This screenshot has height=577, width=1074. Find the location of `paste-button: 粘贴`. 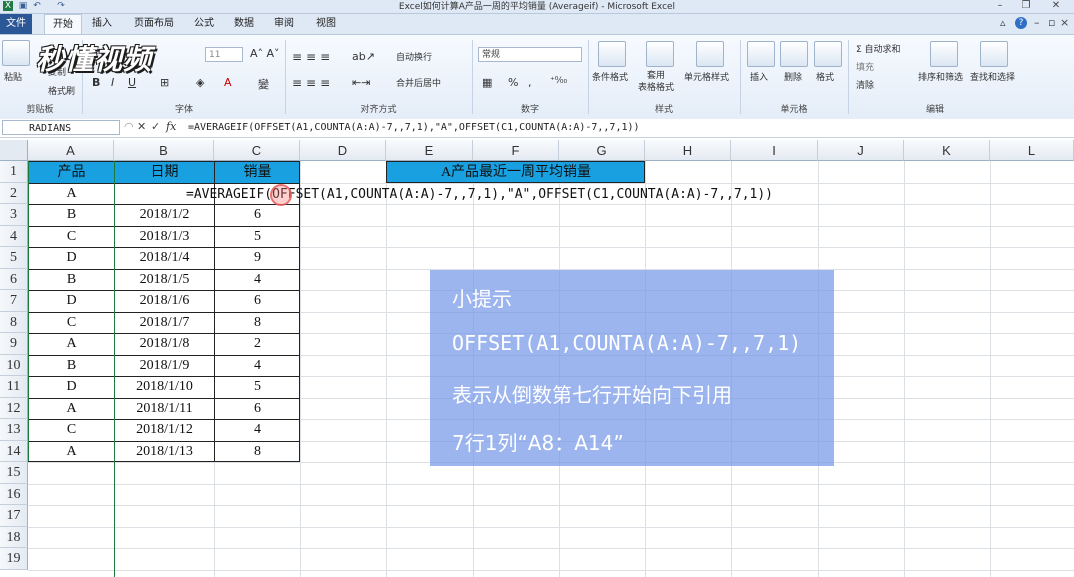

paste-button: 粘贴 is located at coordinates (13, 76).